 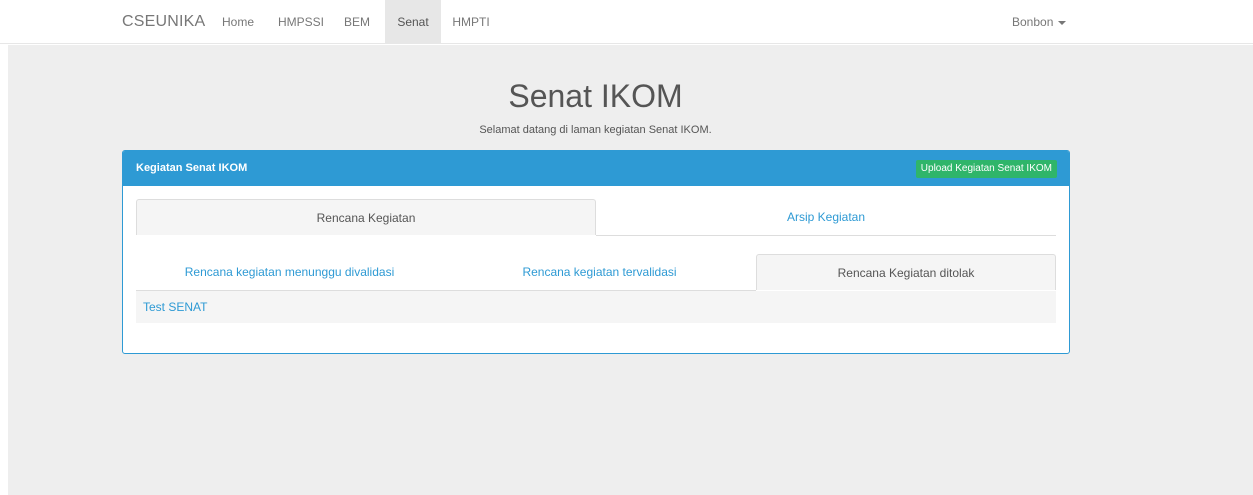 I want to click on tab-arsip-kegiatan: Arsip Kegiatan, so click(x=826, y=217).